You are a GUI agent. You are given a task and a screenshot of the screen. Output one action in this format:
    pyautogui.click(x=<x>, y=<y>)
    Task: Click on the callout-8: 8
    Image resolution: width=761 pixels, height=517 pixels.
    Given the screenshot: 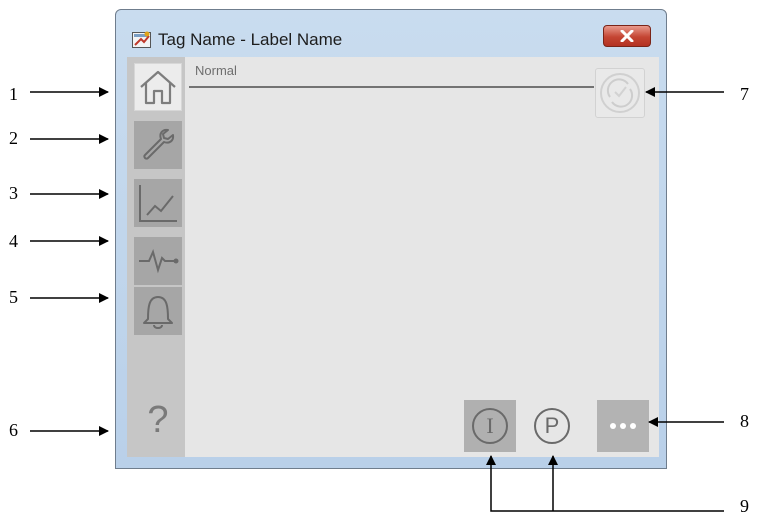 What is the action you would take?
    pyautogui.click(x=744, y=421)
    